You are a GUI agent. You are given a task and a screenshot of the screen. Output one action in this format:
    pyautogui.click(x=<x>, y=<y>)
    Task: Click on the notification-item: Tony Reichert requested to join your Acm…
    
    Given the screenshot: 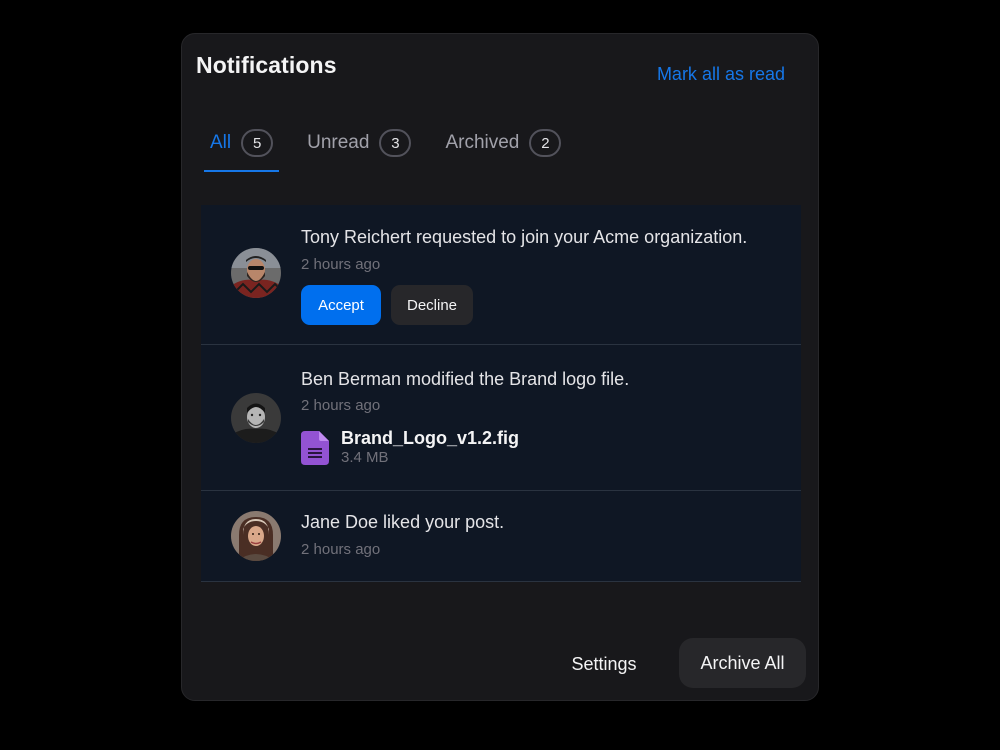 What is the action you would take?
    pyautogui.click(x=501, y=275)
    